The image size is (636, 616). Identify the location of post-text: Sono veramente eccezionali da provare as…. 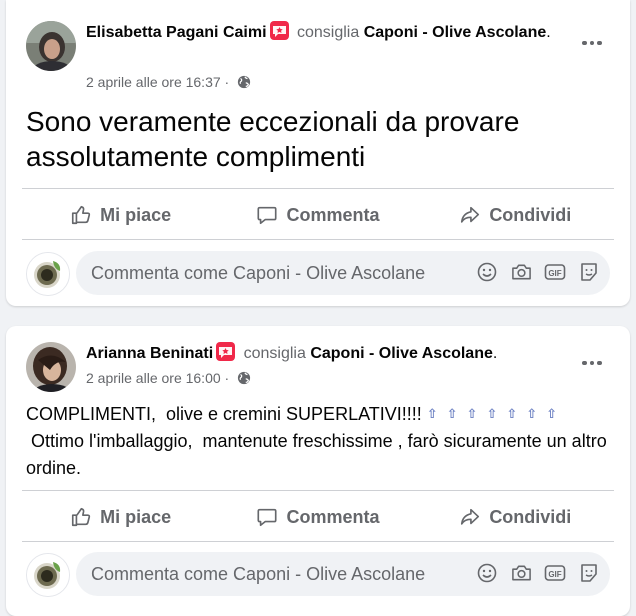
(277, 139).